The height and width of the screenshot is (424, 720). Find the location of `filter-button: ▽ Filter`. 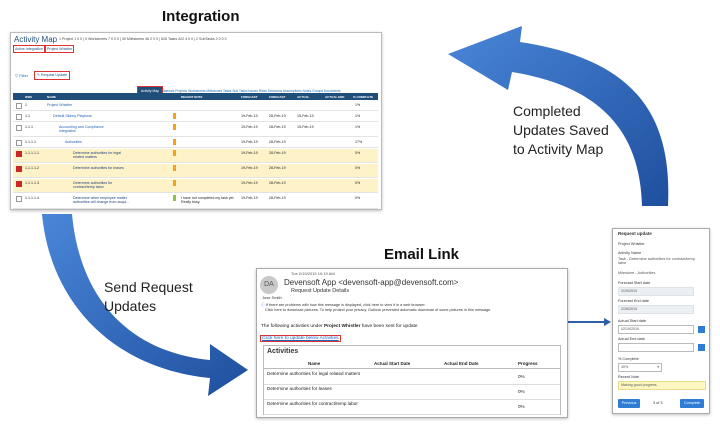

filter-button: ▽ Filter is located at coordinates (21, 75).